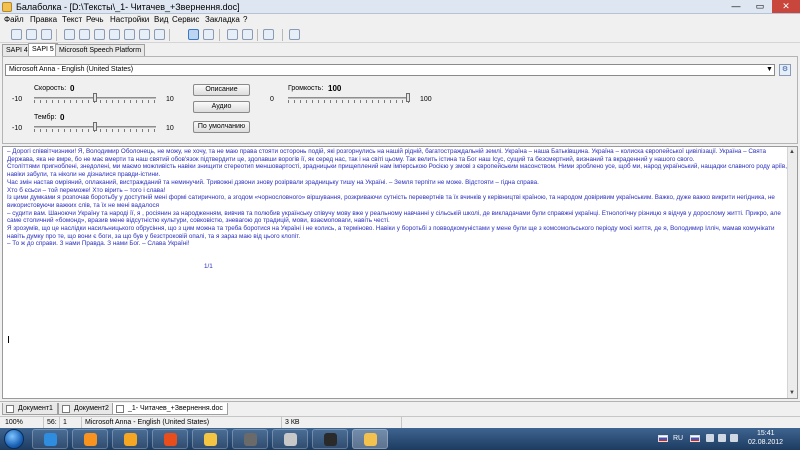 The height and width of the screenshot is (450, 800). I want to click on odnoklassniki-icon, so click(130, 439).